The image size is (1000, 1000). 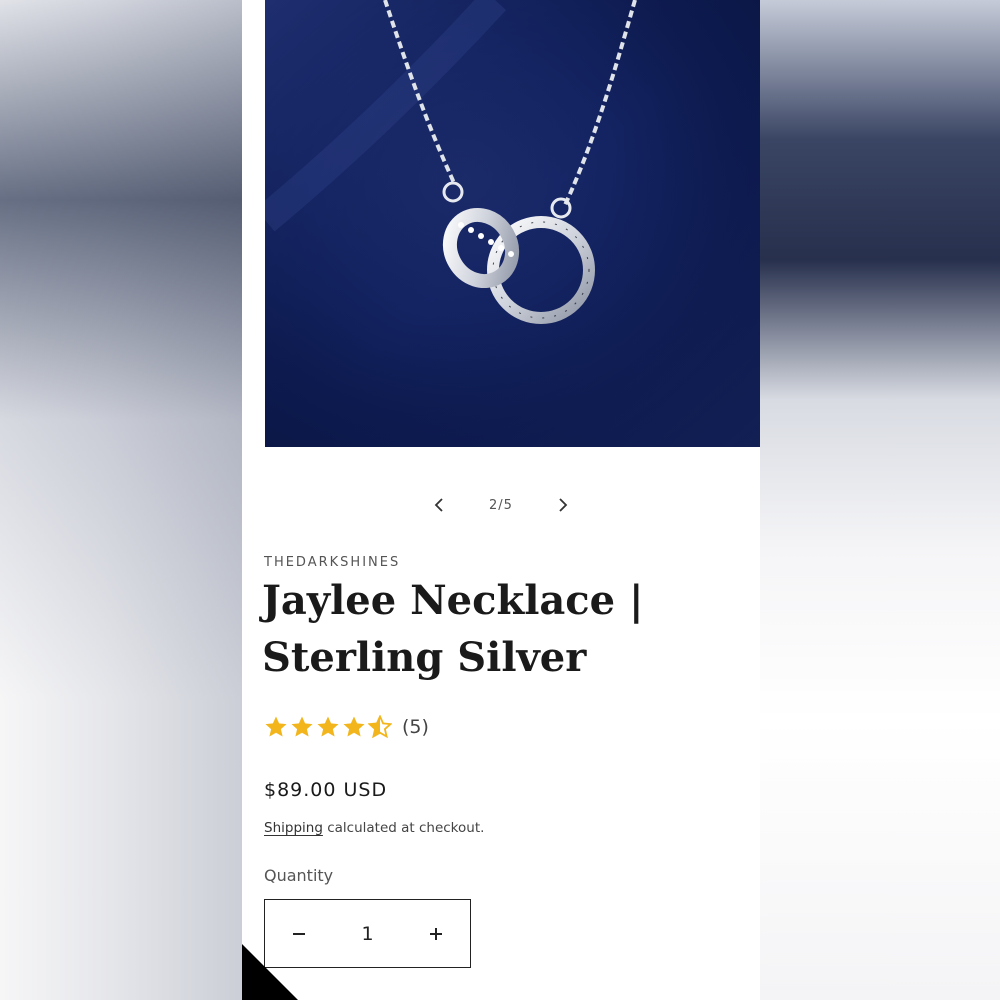 I want to click on plus-icon, so click(x=436, y=933).